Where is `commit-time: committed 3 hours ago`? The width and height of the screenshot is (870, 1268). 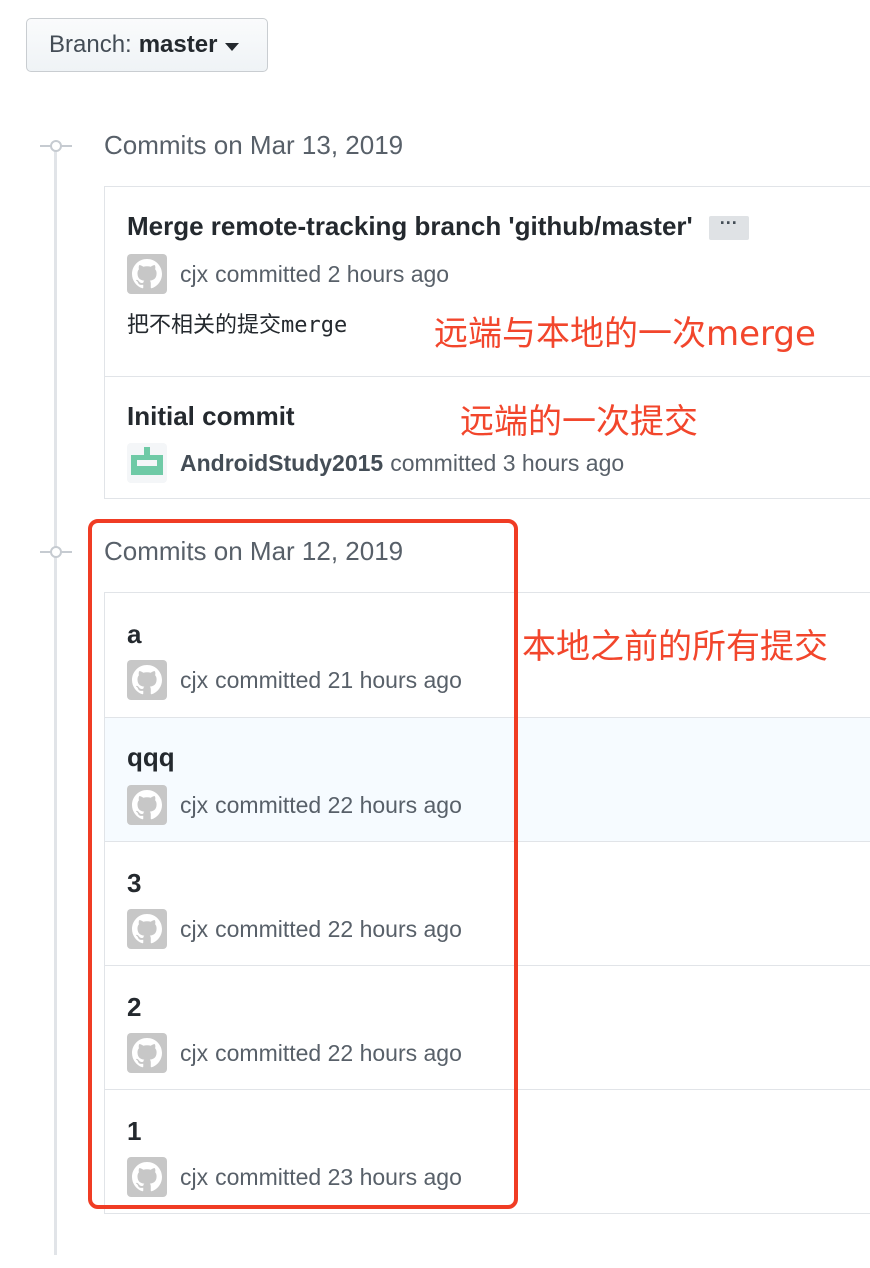 commit-time: committed 3 hours ago is located at coordinates (507, 462).